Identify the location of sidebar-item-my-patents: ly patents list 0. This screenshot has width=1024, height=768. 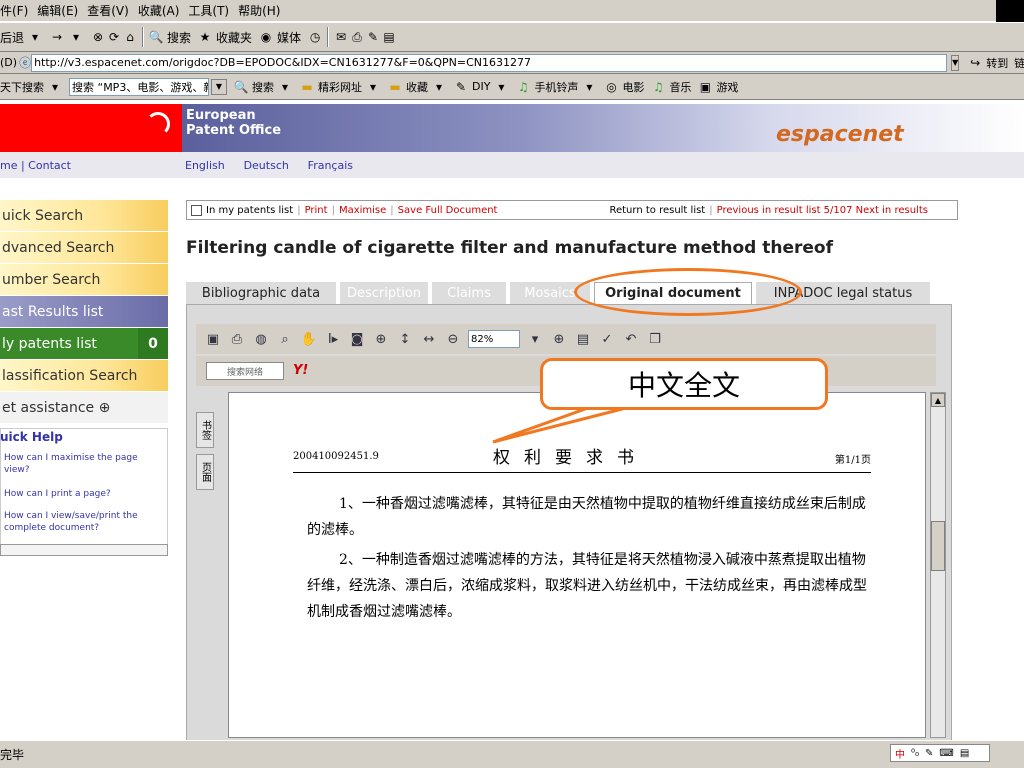
(84, 343).